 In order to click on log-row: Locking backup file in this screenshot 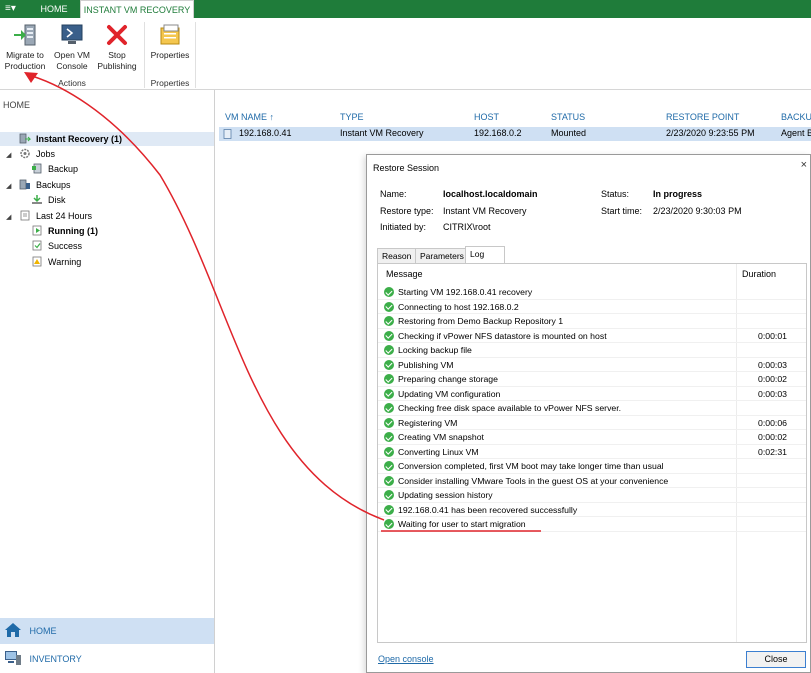, I will do `click(592, 350)`.